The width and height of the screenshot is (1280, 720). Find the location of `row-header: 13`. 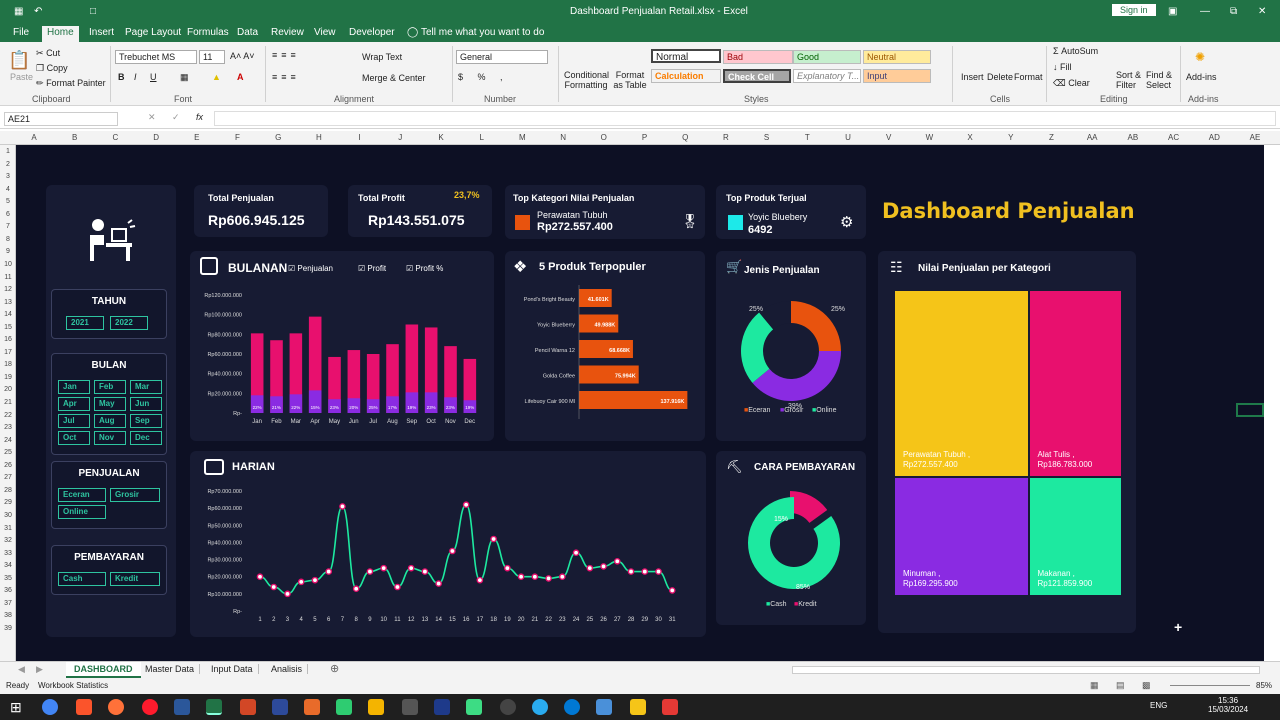

row-header: 13 is located at coordinates (8, 302).